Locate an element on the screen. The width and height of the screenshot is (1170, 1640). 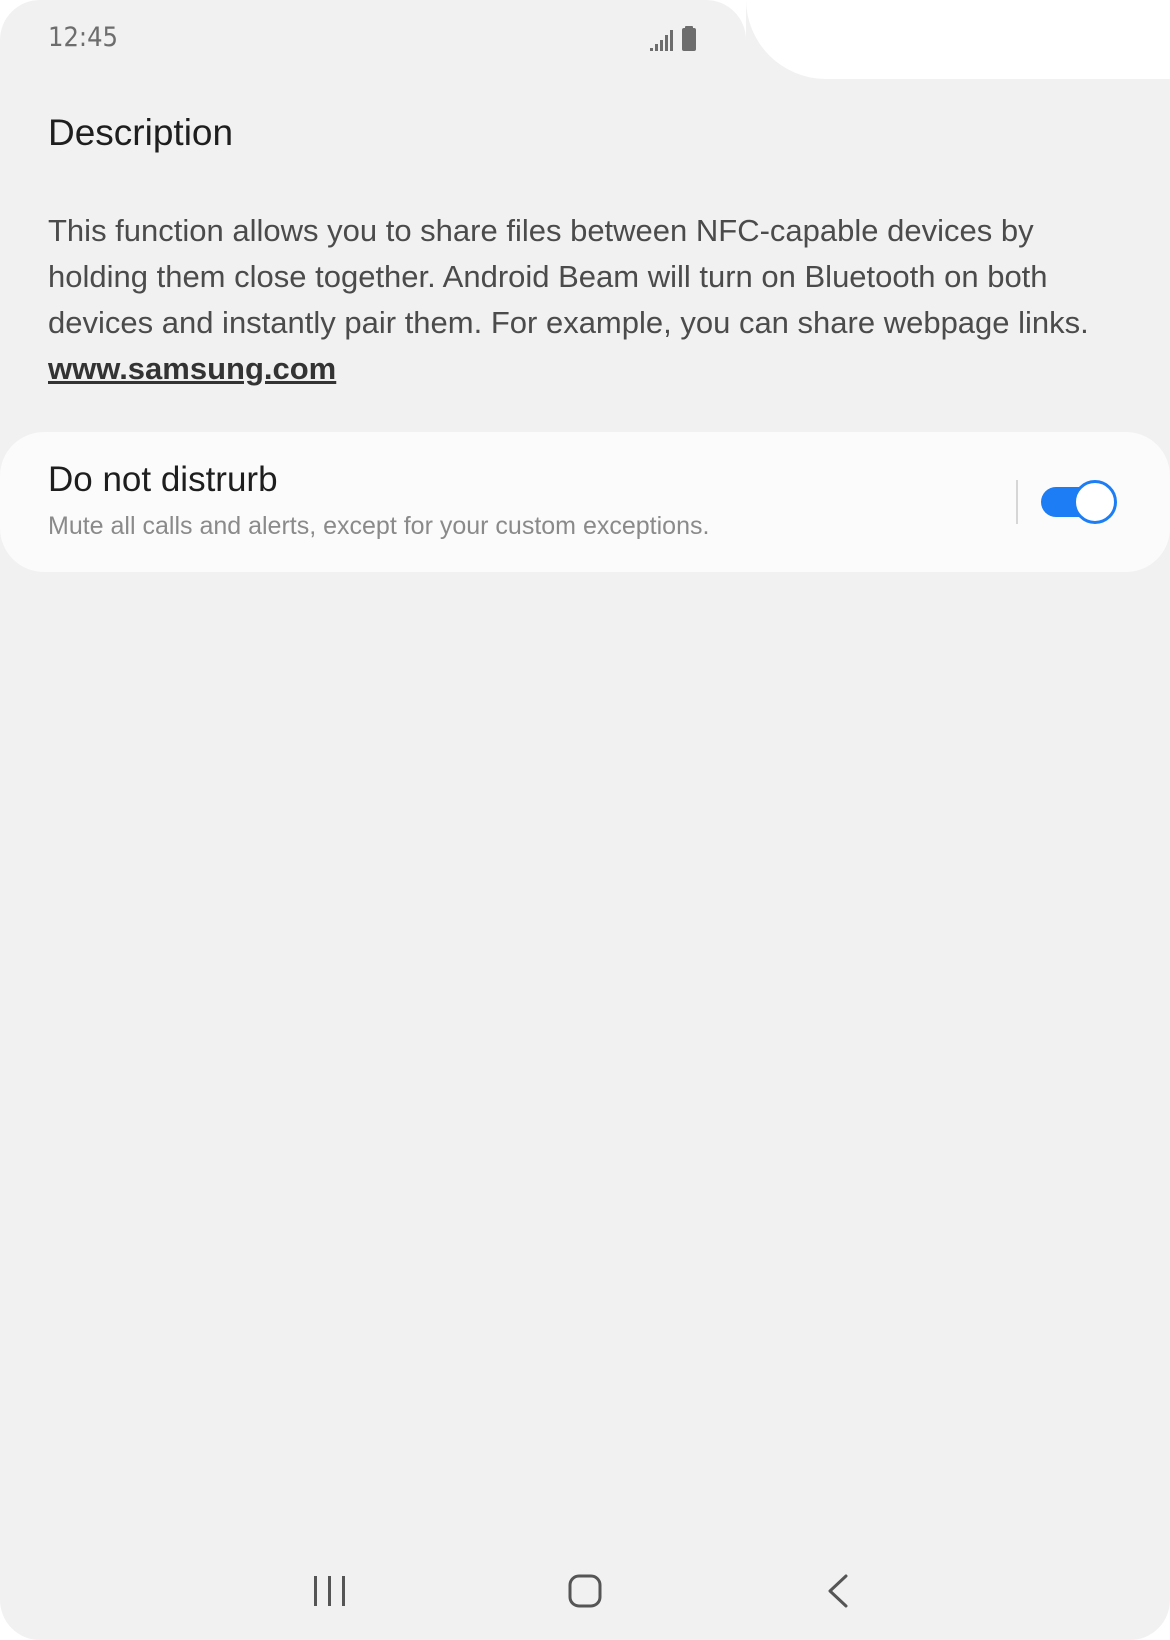
description-title: Description is located at coordinates (141, 132).